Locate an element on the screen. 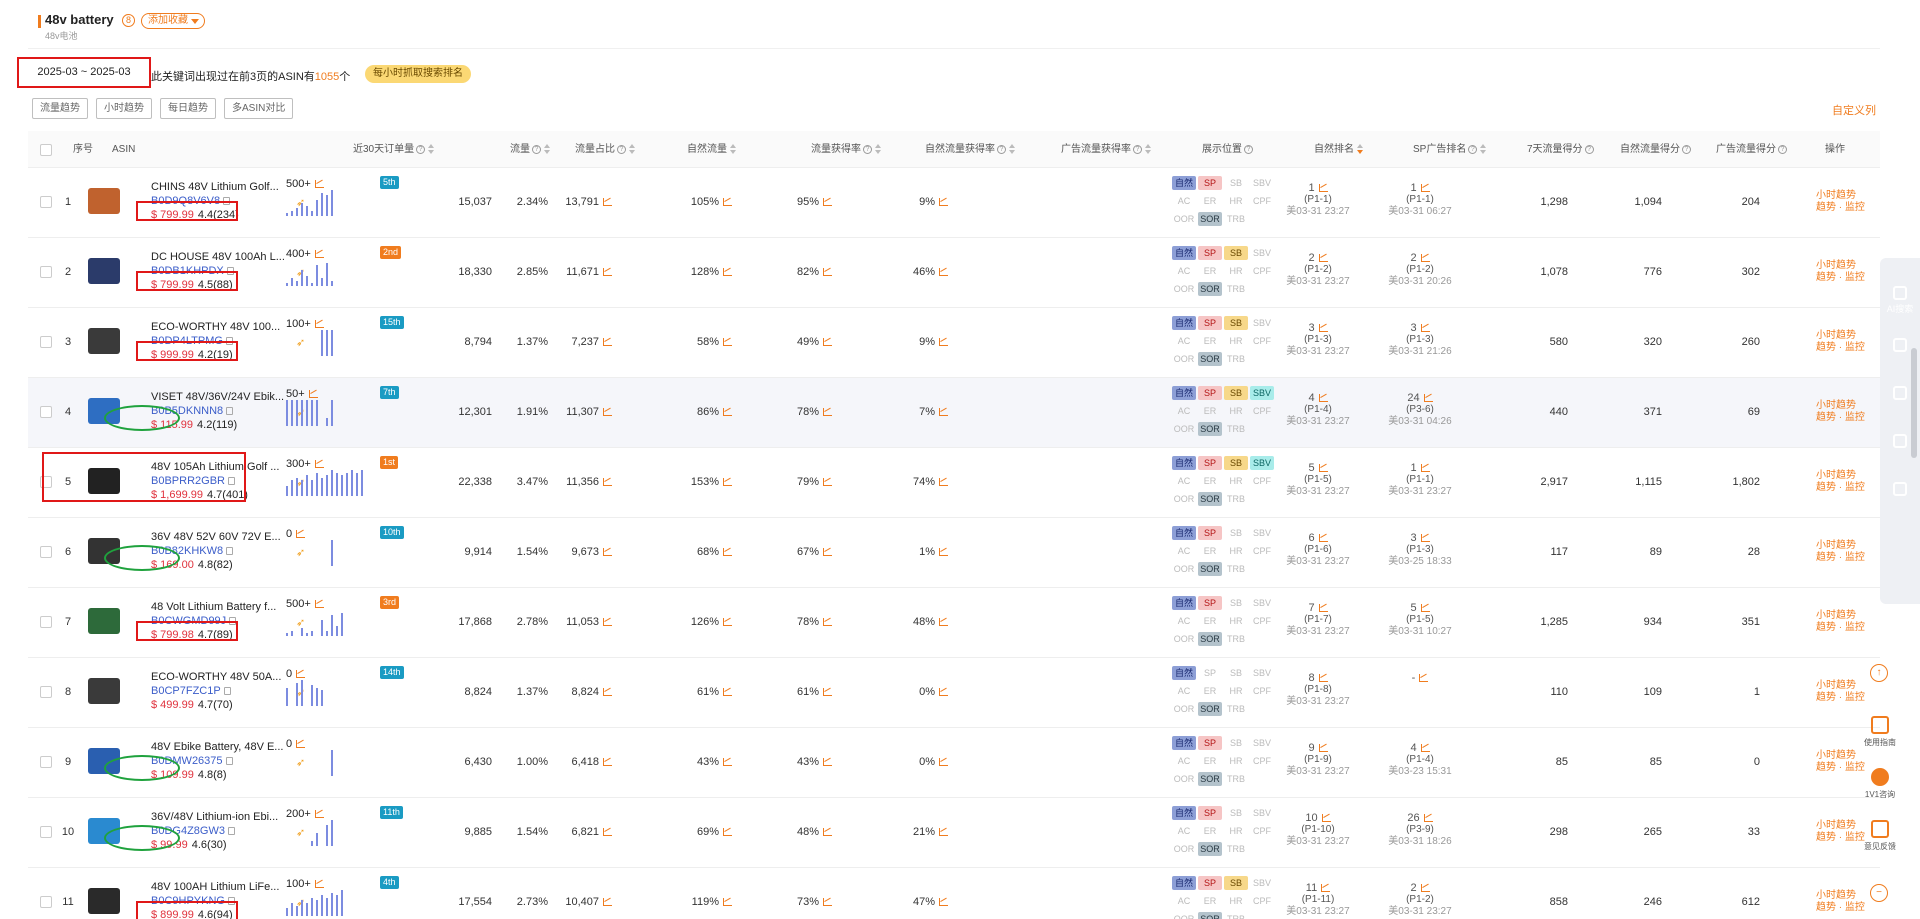 Image resolution: width=1920 pixels, height=919 pixels. col-traffic: 流量? is located at coordinates (530, 149).